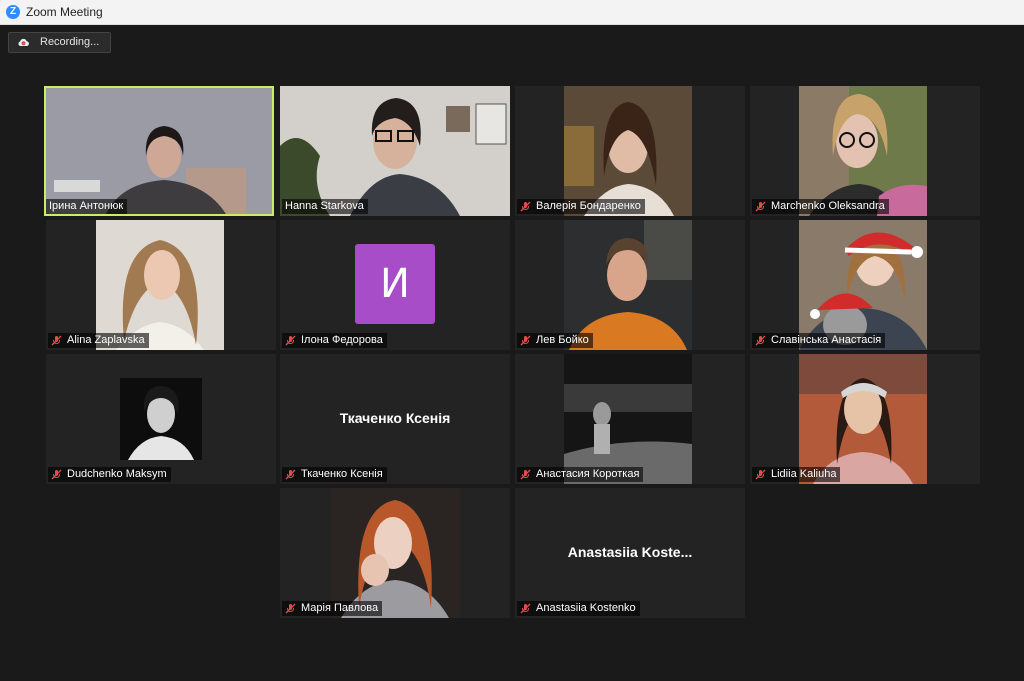  What do you see at coordinates (13, 12) in the screenshot?
I see `zoom-logo-icon: Z` at bounding box center [13, 12].